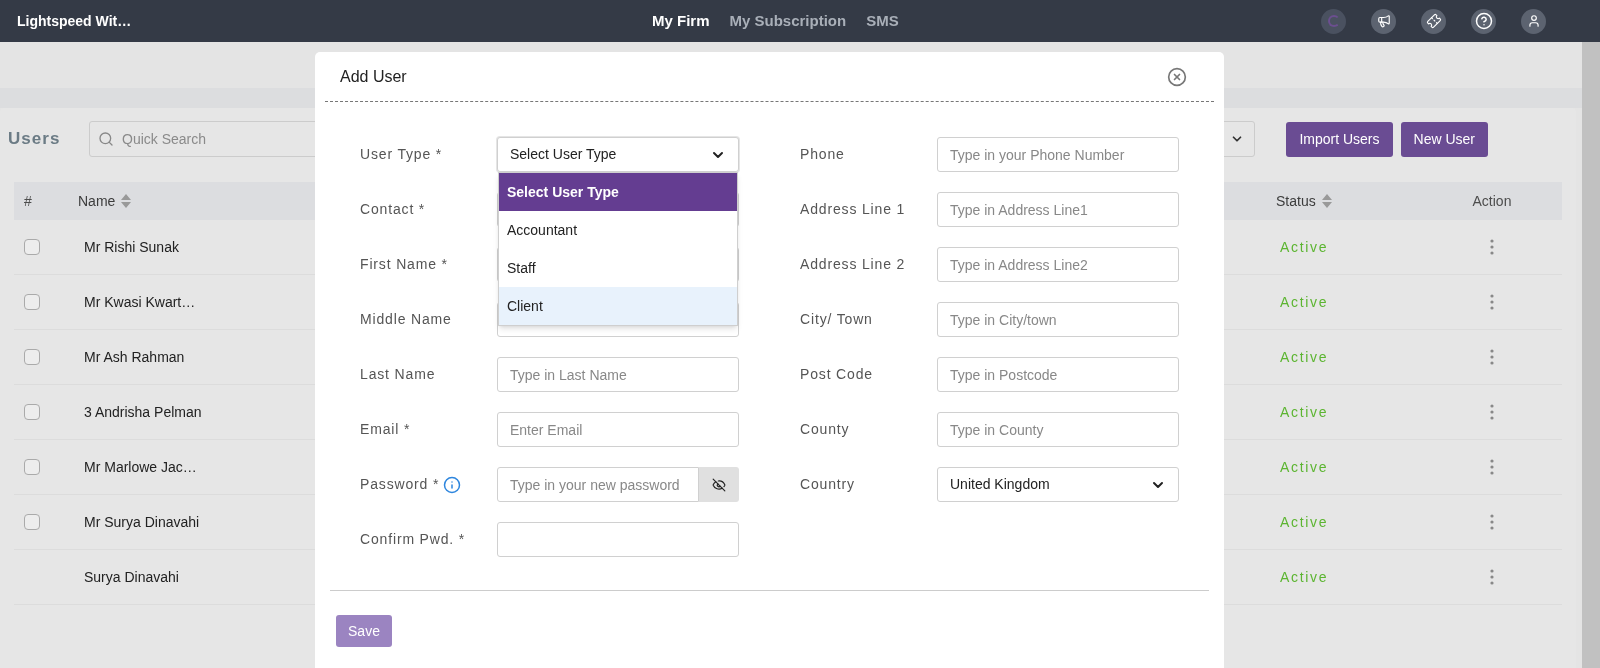 Image resolution: width=1600 pixels, height=668 pixels. What do you see at coordinates (35, 139) in the screenshot?
I see `page-title: Users` at bounding box center [35, 139].